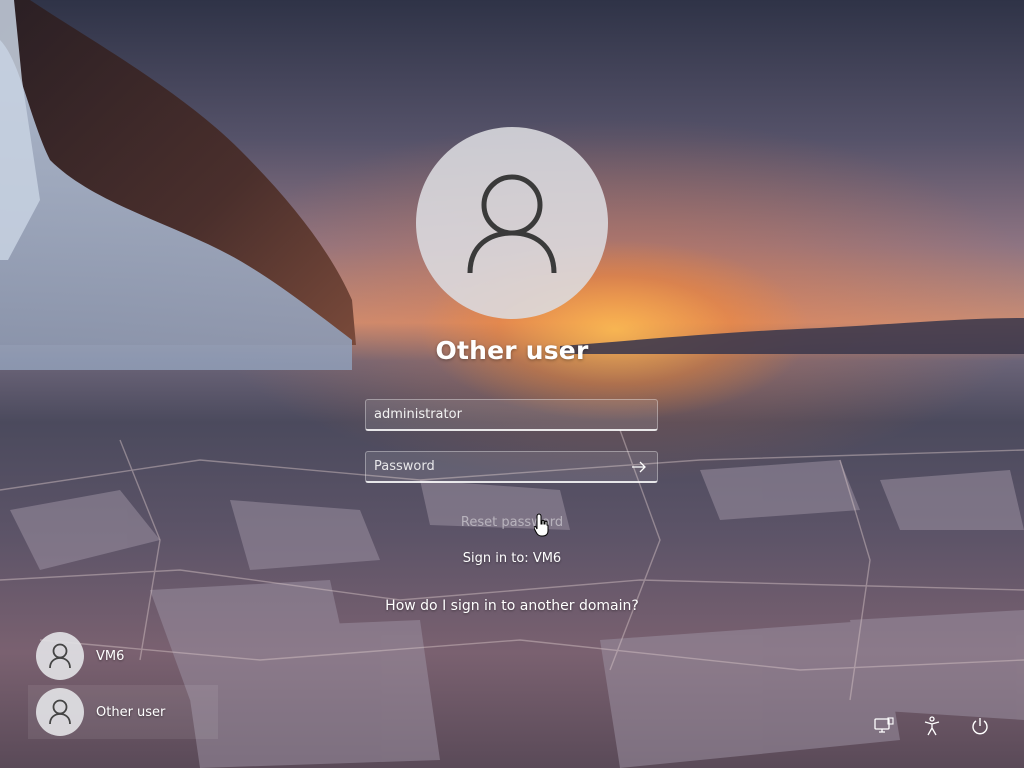 This screenshot has height=768, width=1024. I want to click on network-button, so click(884, 726).